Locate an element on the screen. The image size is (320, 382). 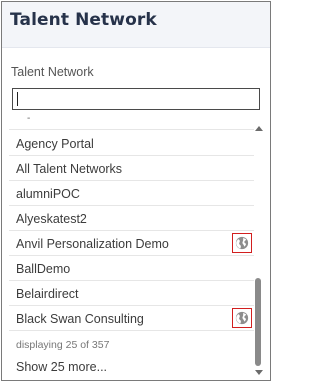
list-item: All Talent Networks is located at coordinates (131, 168).